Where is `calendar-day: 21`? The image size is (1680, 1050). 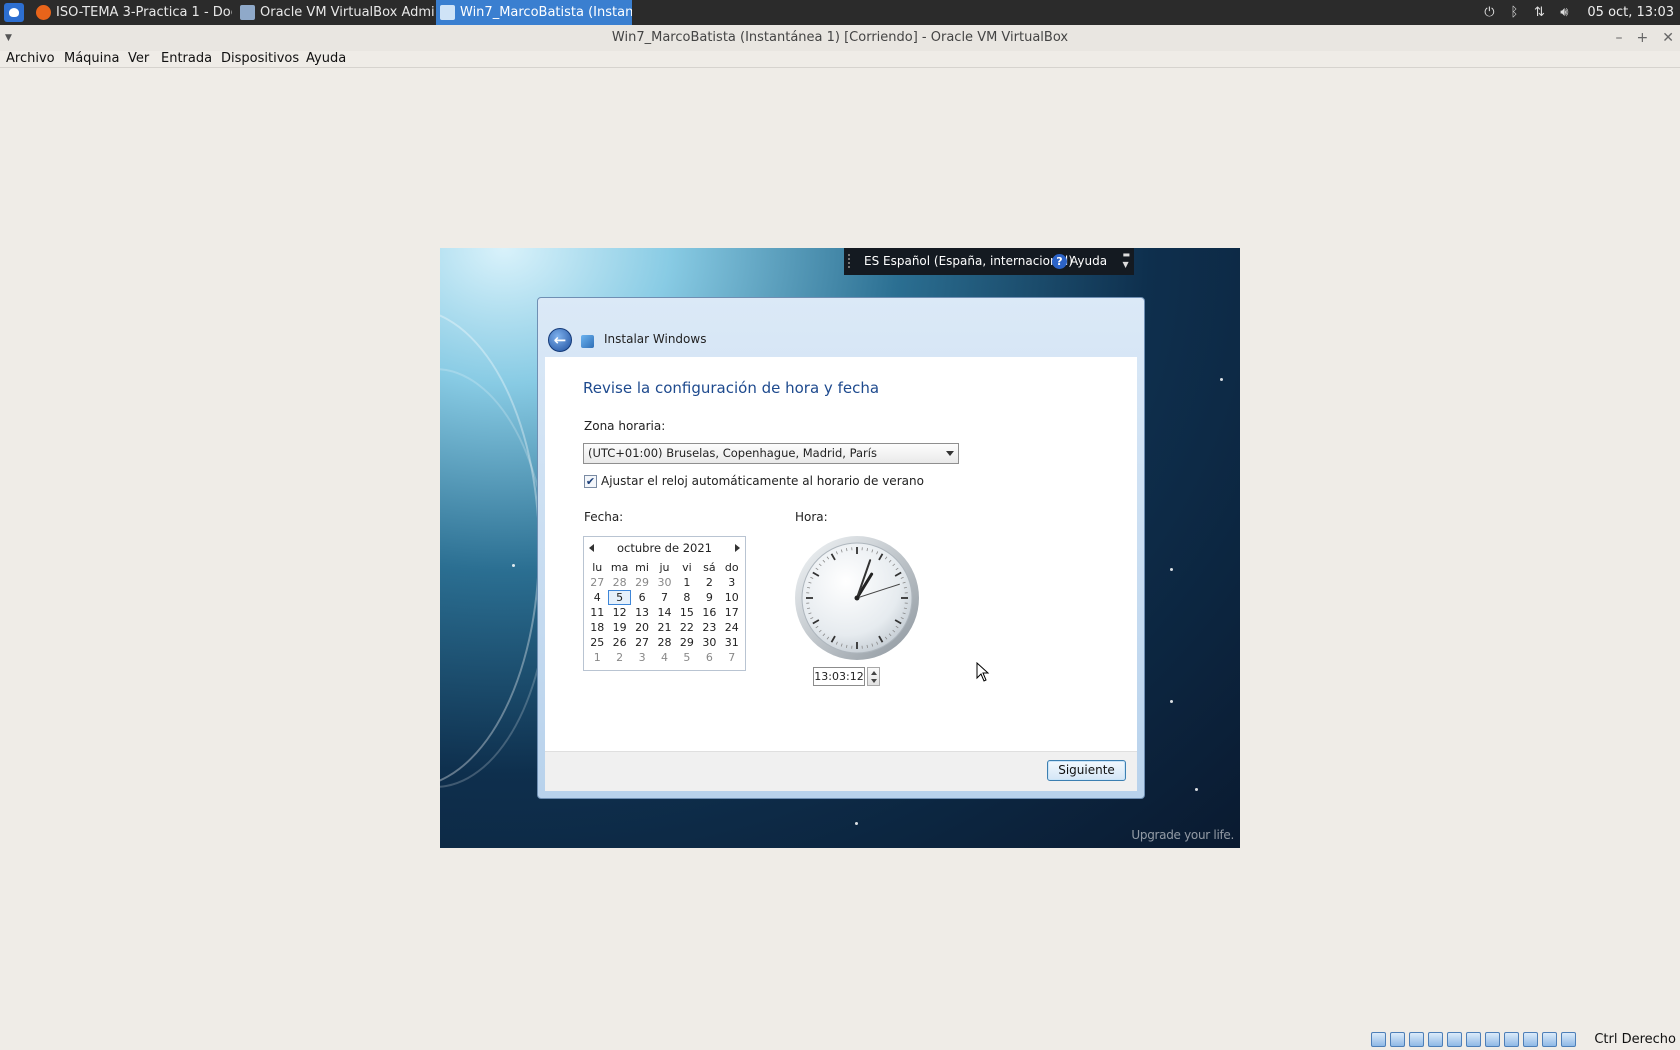
calendar-day: 21 is located at coordinates (664, 627).